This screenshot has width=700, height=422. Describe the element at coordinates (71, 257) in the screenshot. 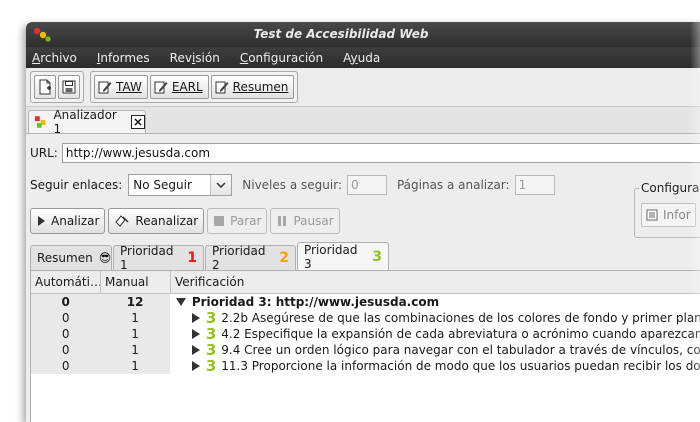

I see `tab-resumen: Resumen 😎` at that location.